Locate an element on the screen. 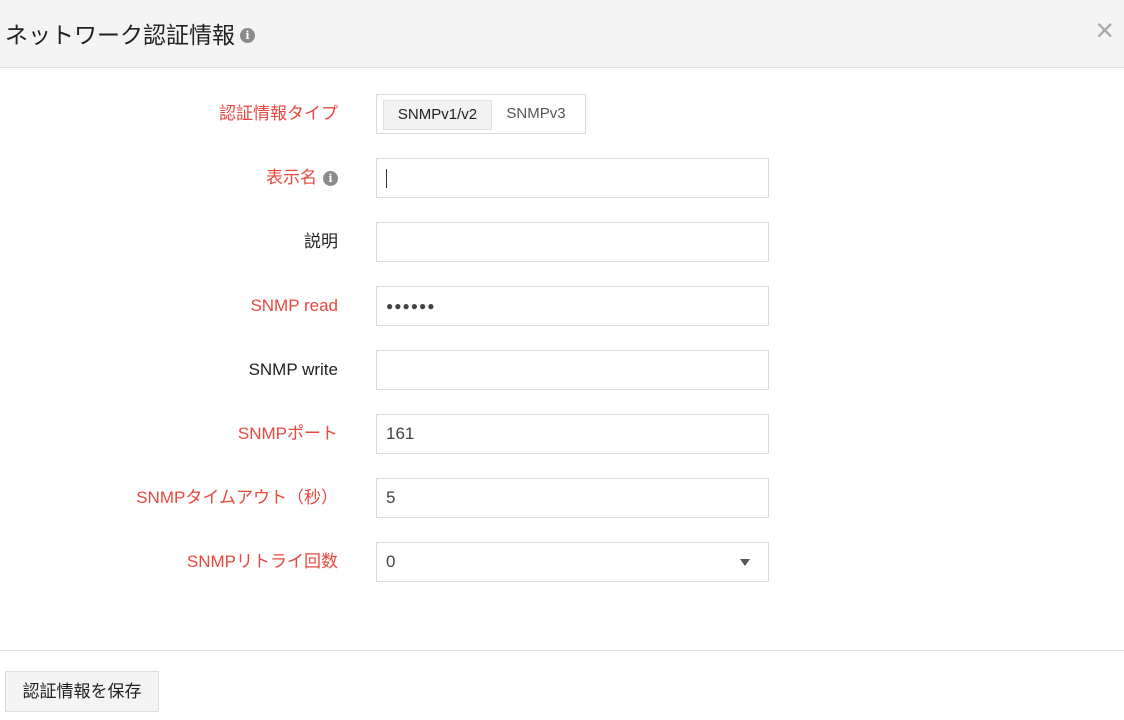  display-name-label-text: 表示名 is located at coordinates (291, 177).